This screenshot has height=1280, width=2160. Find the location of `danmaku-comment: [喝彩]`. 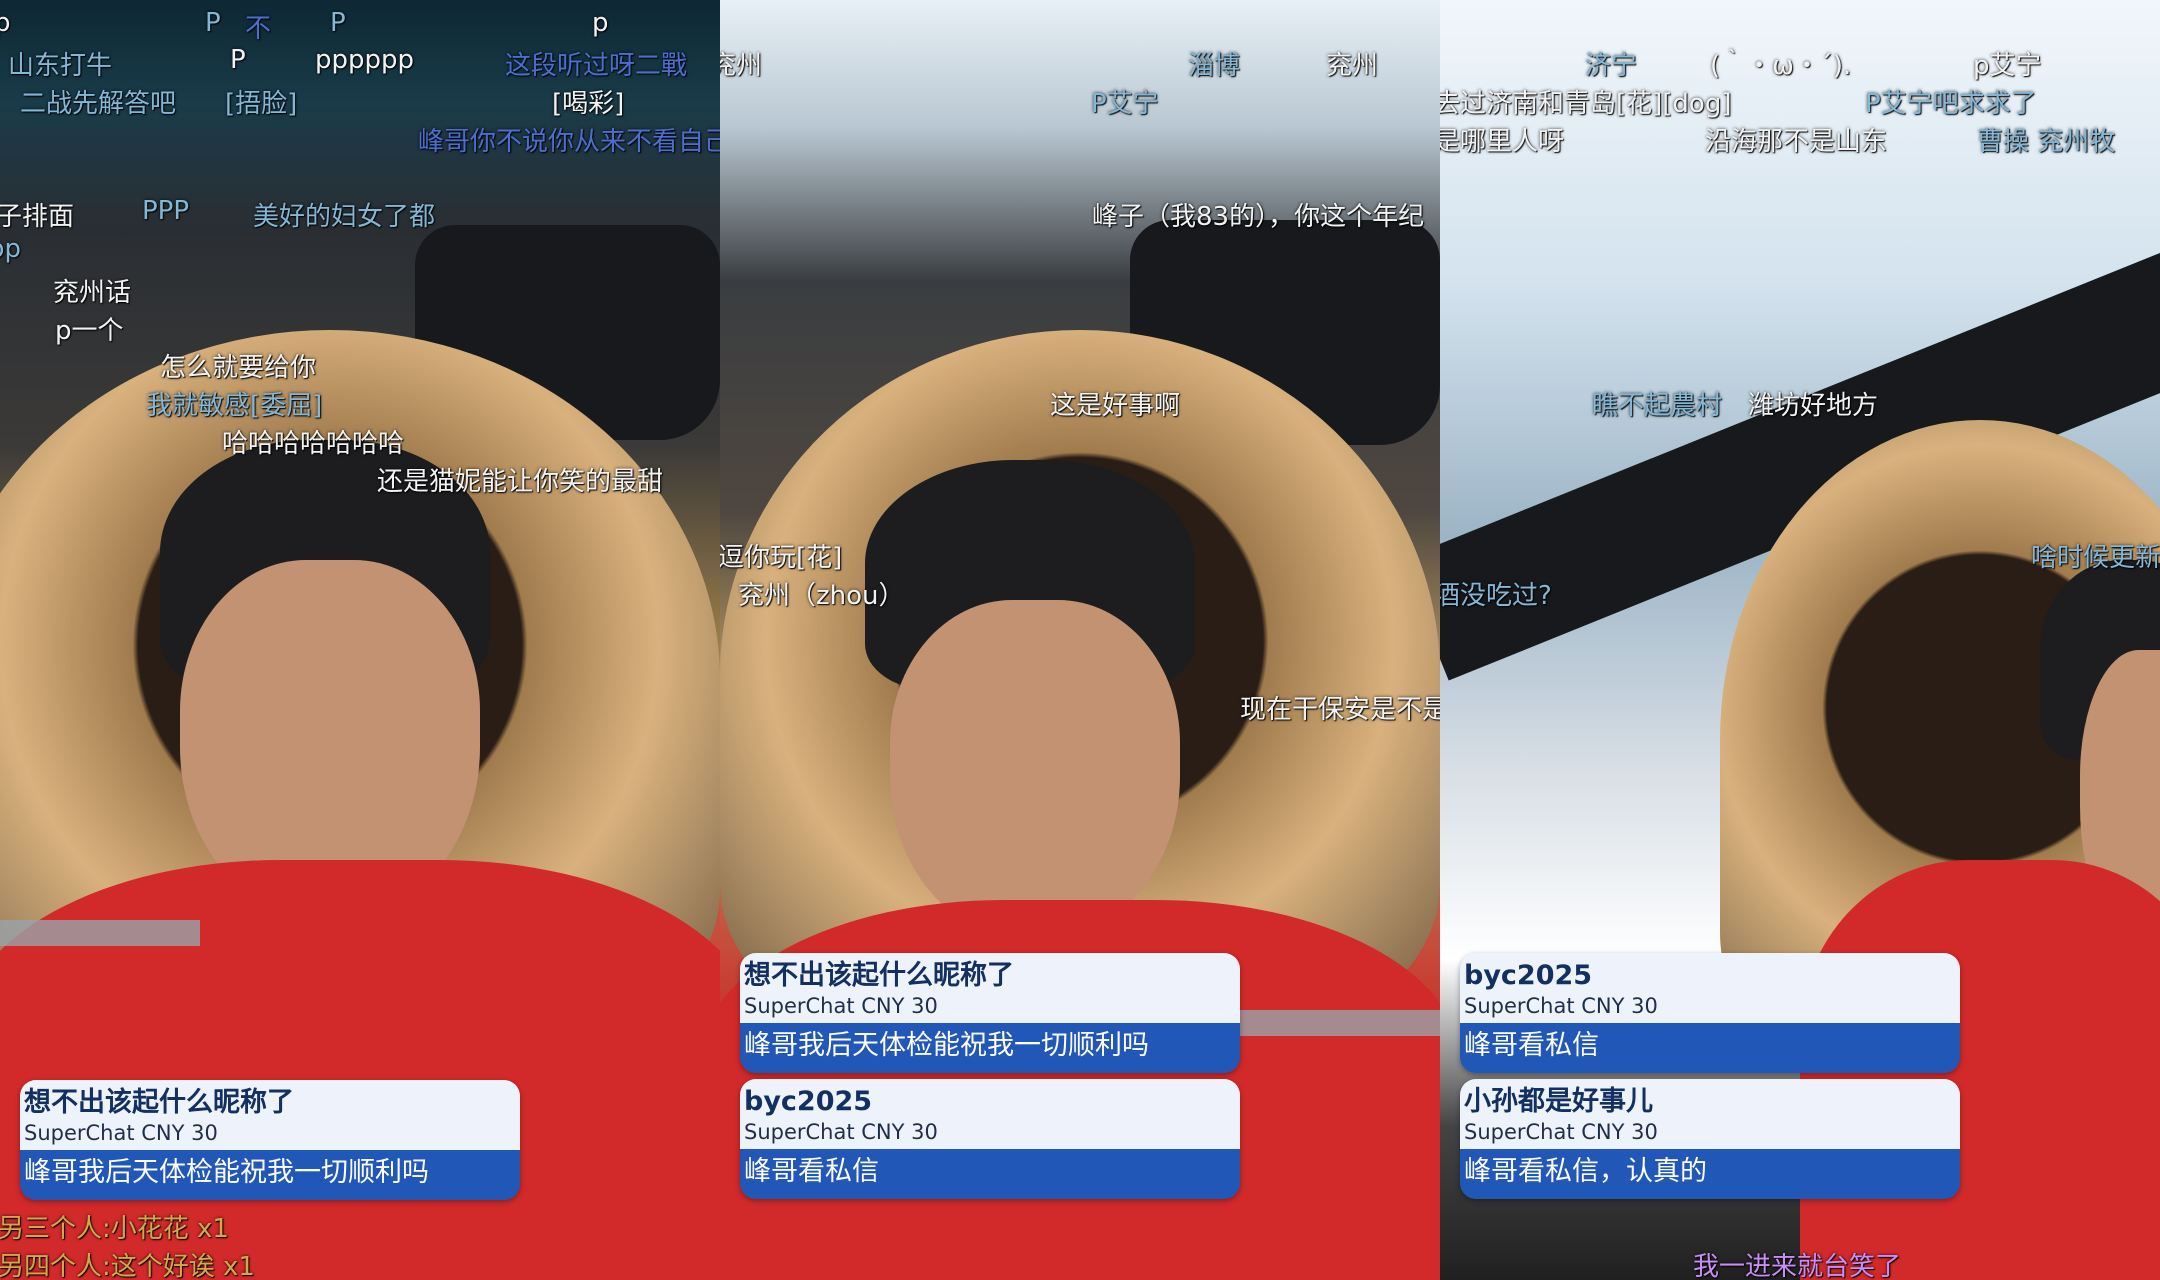

danmaku-comment: [喝彩] is located at coordinates (588, 104).